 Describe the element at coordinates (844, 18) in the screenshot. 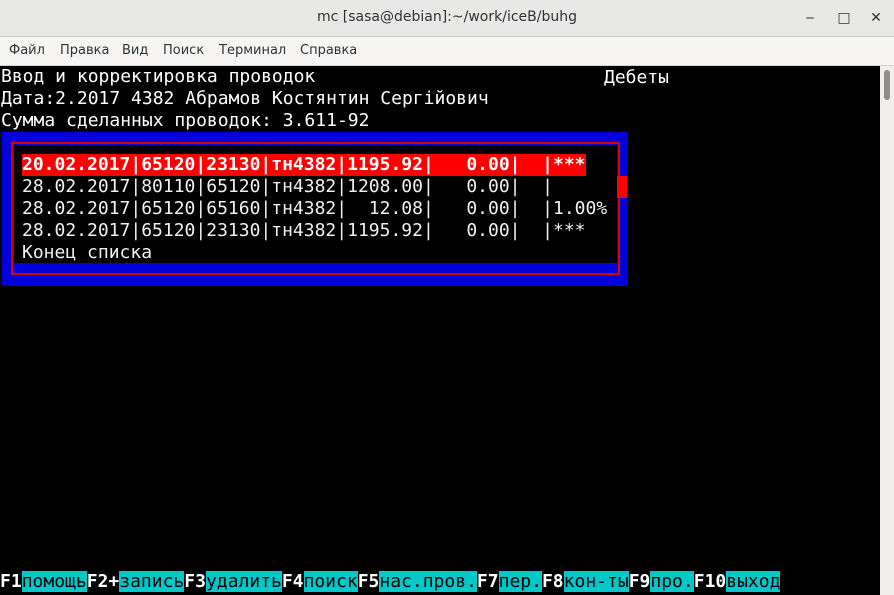

I see `maximize-icon: □` at that location.